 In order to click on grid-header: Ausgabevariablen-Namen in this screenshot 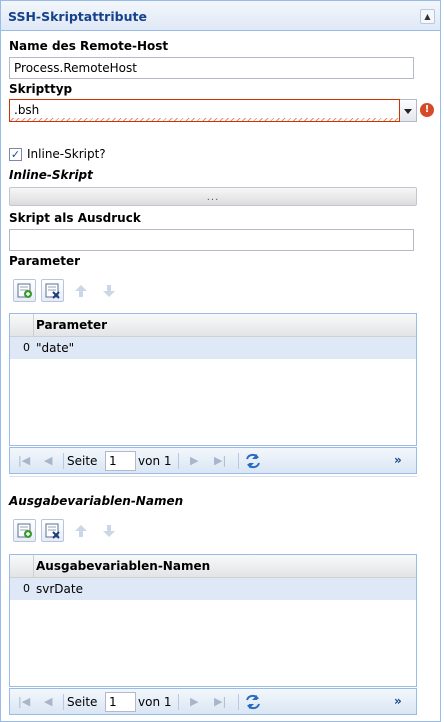, I will do `click(213, 566)`.